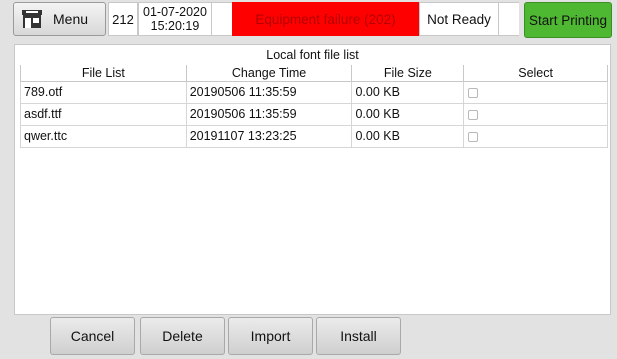 This screenshot has height=359, width=617. Describe the element at coordinates (535, 73) in the screenshot. I see `column-header-select: Select` at that location.